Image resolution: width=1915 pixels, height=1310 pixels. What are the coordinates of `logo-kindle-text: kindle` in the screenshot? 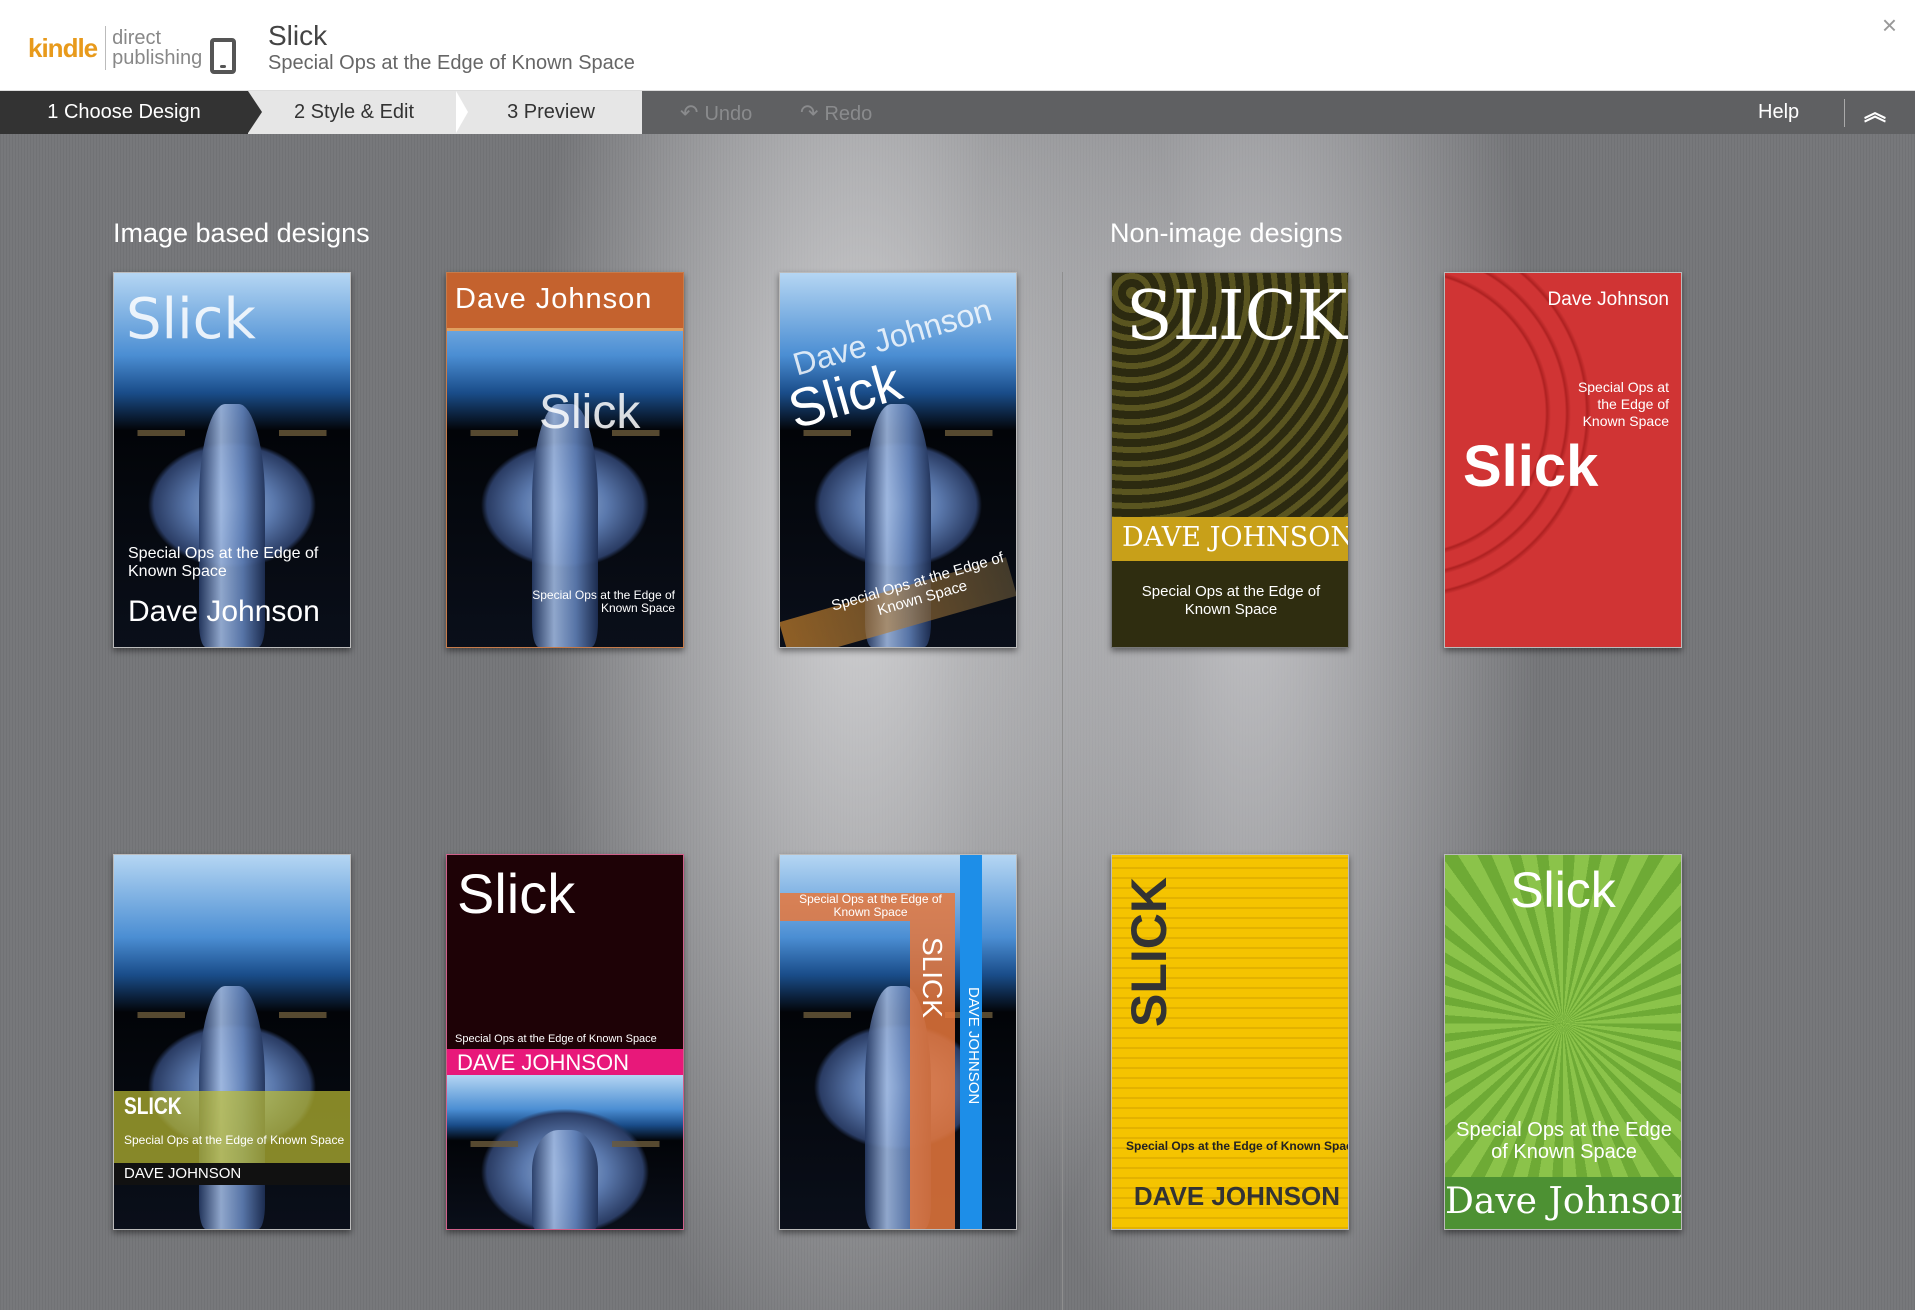 It's located at (67, 48).